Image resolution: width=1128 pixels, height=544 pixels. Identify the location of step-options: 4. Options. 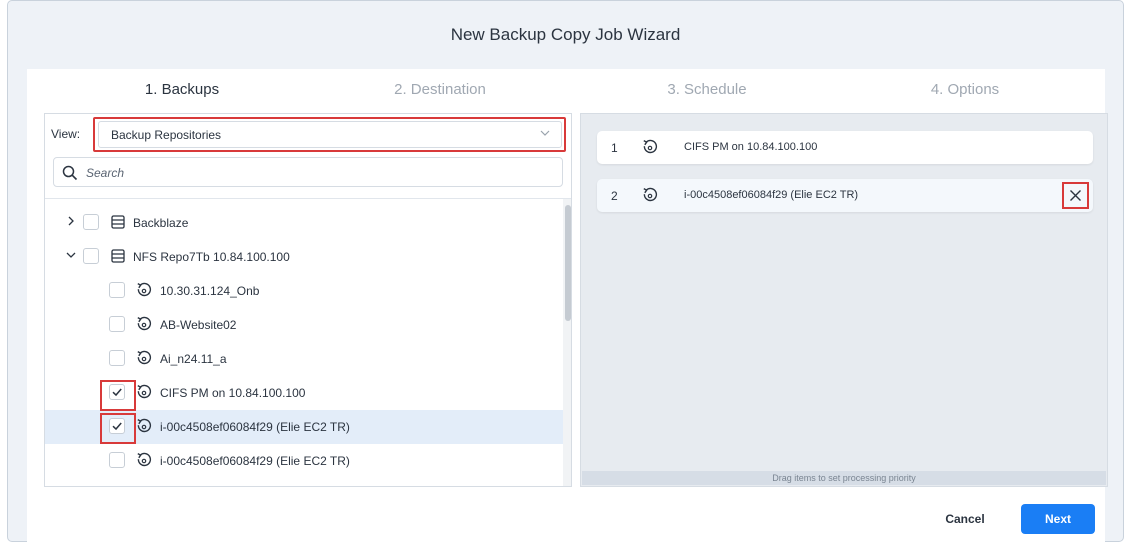
(965, 89).